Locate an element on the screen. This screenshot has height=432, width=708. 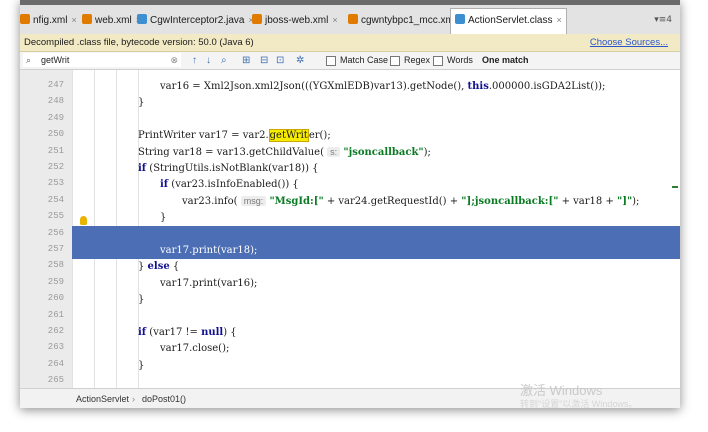
code-text: if (var23.isInfoEnabled()) { is located at coordinates (229, 185).